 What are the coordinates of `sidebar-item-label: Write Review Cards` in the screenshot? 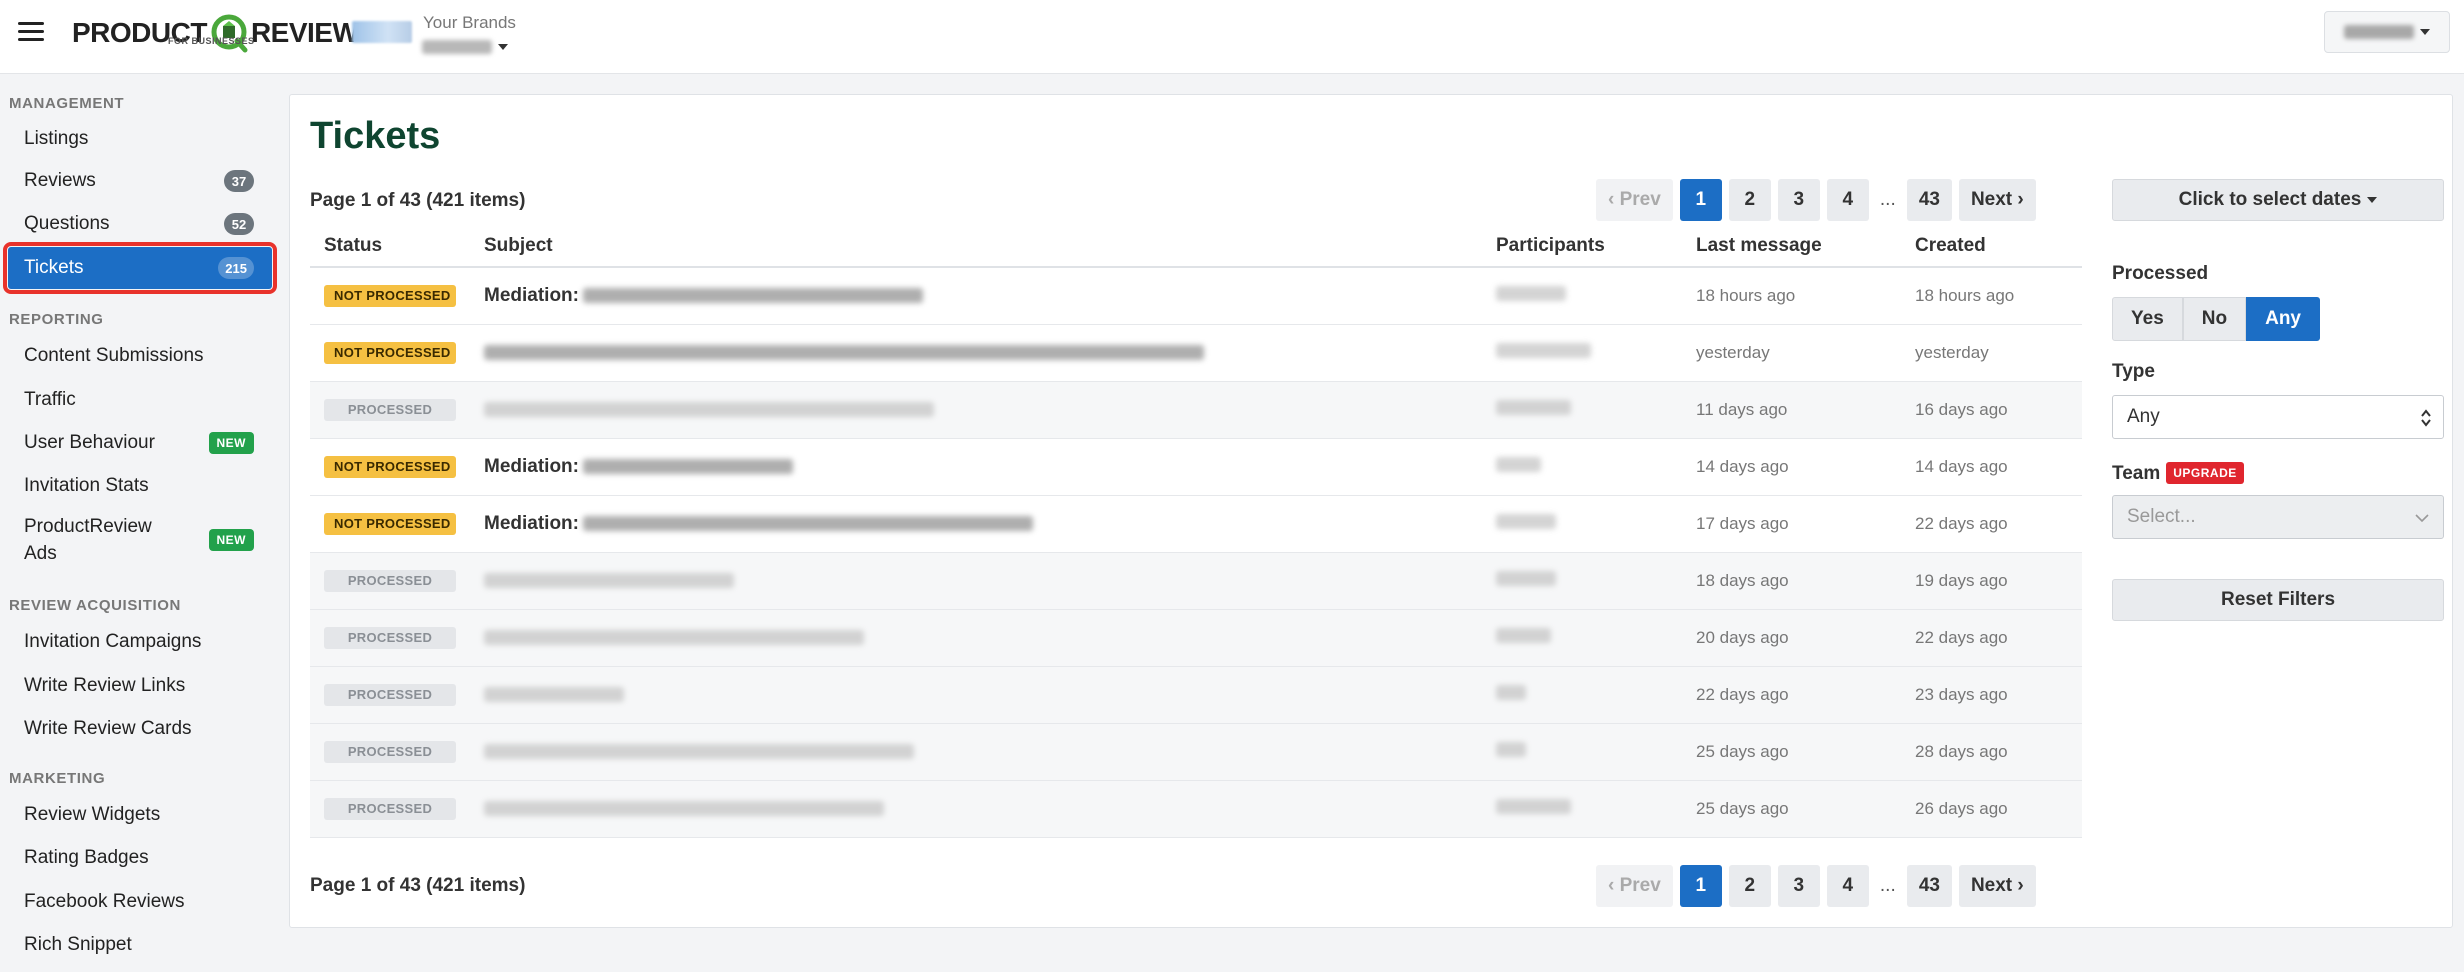 It's located at (108, 728).